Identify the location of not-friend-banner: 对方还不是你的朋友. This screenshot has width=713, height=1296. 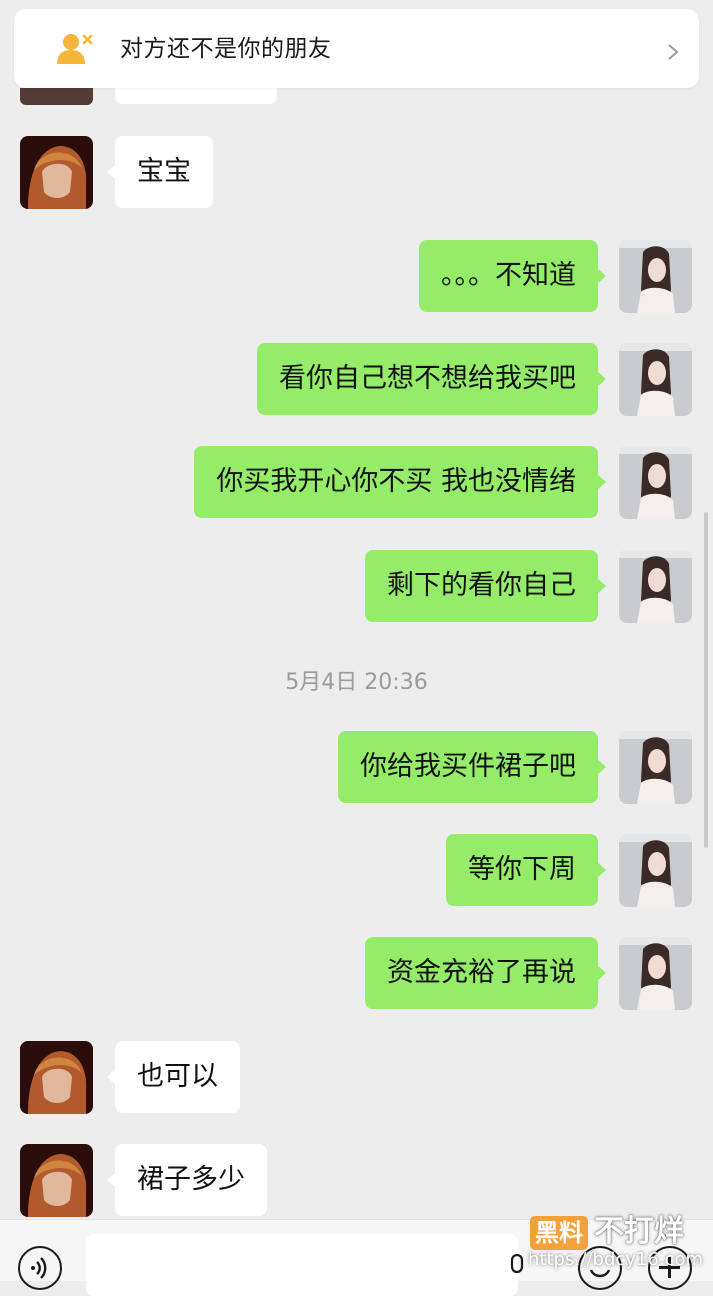
(356, 48).